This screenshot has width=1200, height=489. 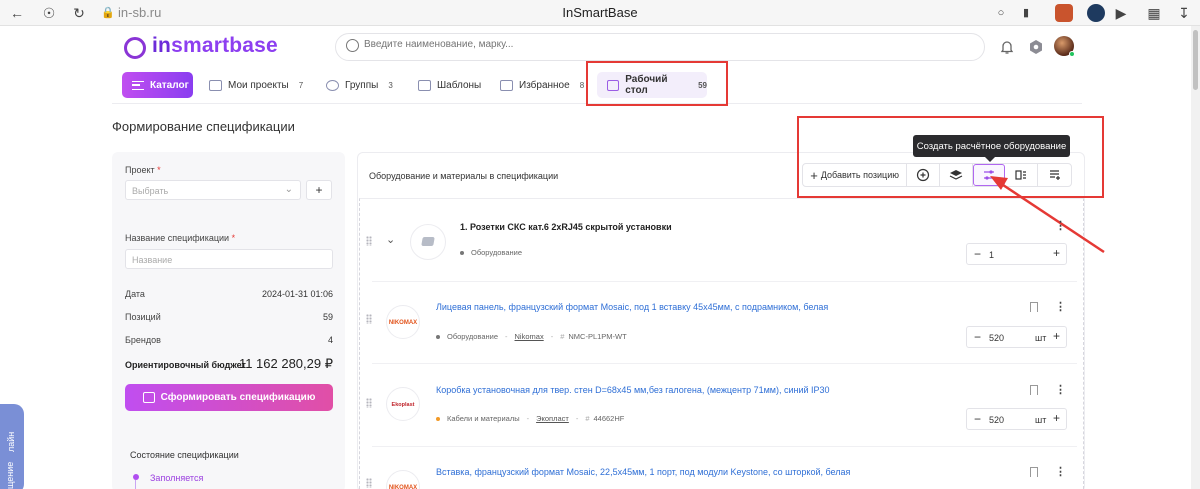 I want to click on layers-icon, so click(x=215, y=85).